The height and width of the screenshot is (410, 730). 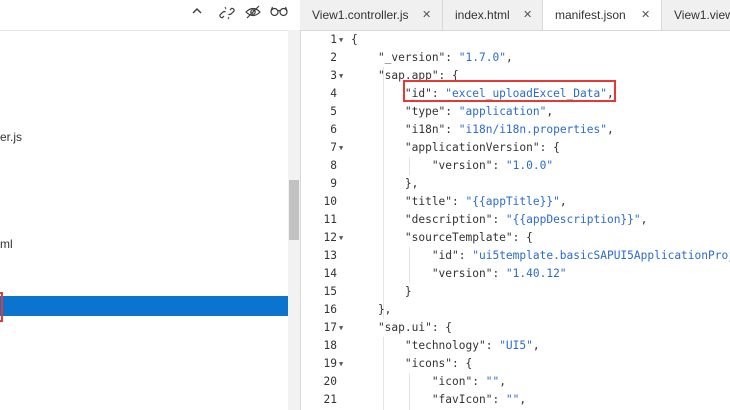 I want to click on annotation-highlight-app-id, so click(x=509, y=91).